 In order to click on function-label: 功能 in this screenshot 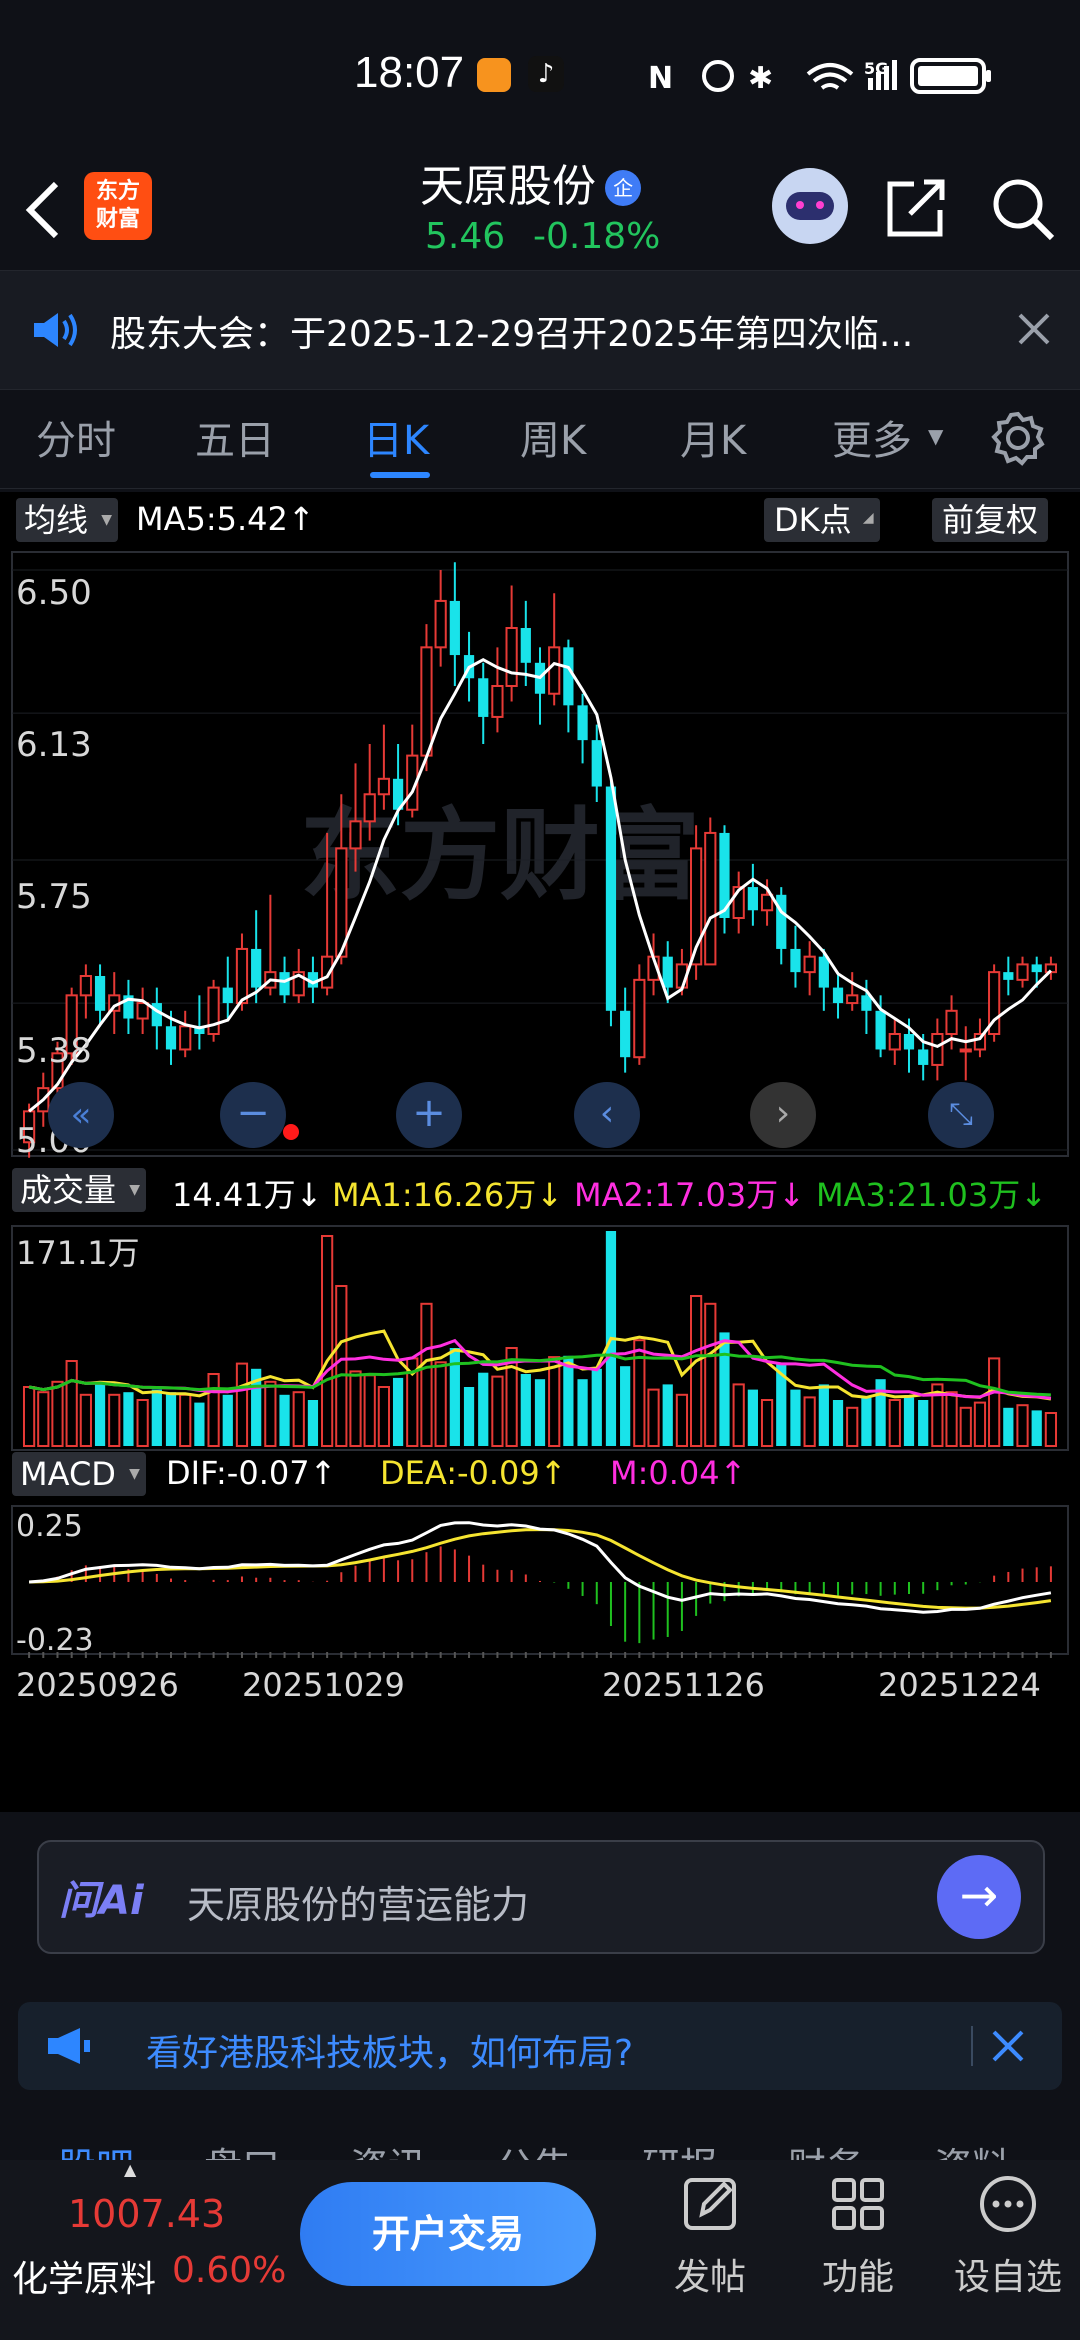, I will do `click(858, 2274)`.